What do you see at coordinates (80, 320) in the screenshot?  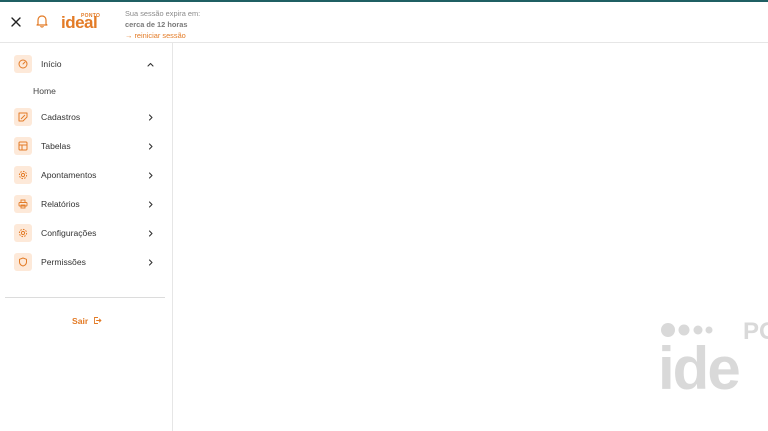 I see `logout-label: Sair` at bounding box center [80, 320].